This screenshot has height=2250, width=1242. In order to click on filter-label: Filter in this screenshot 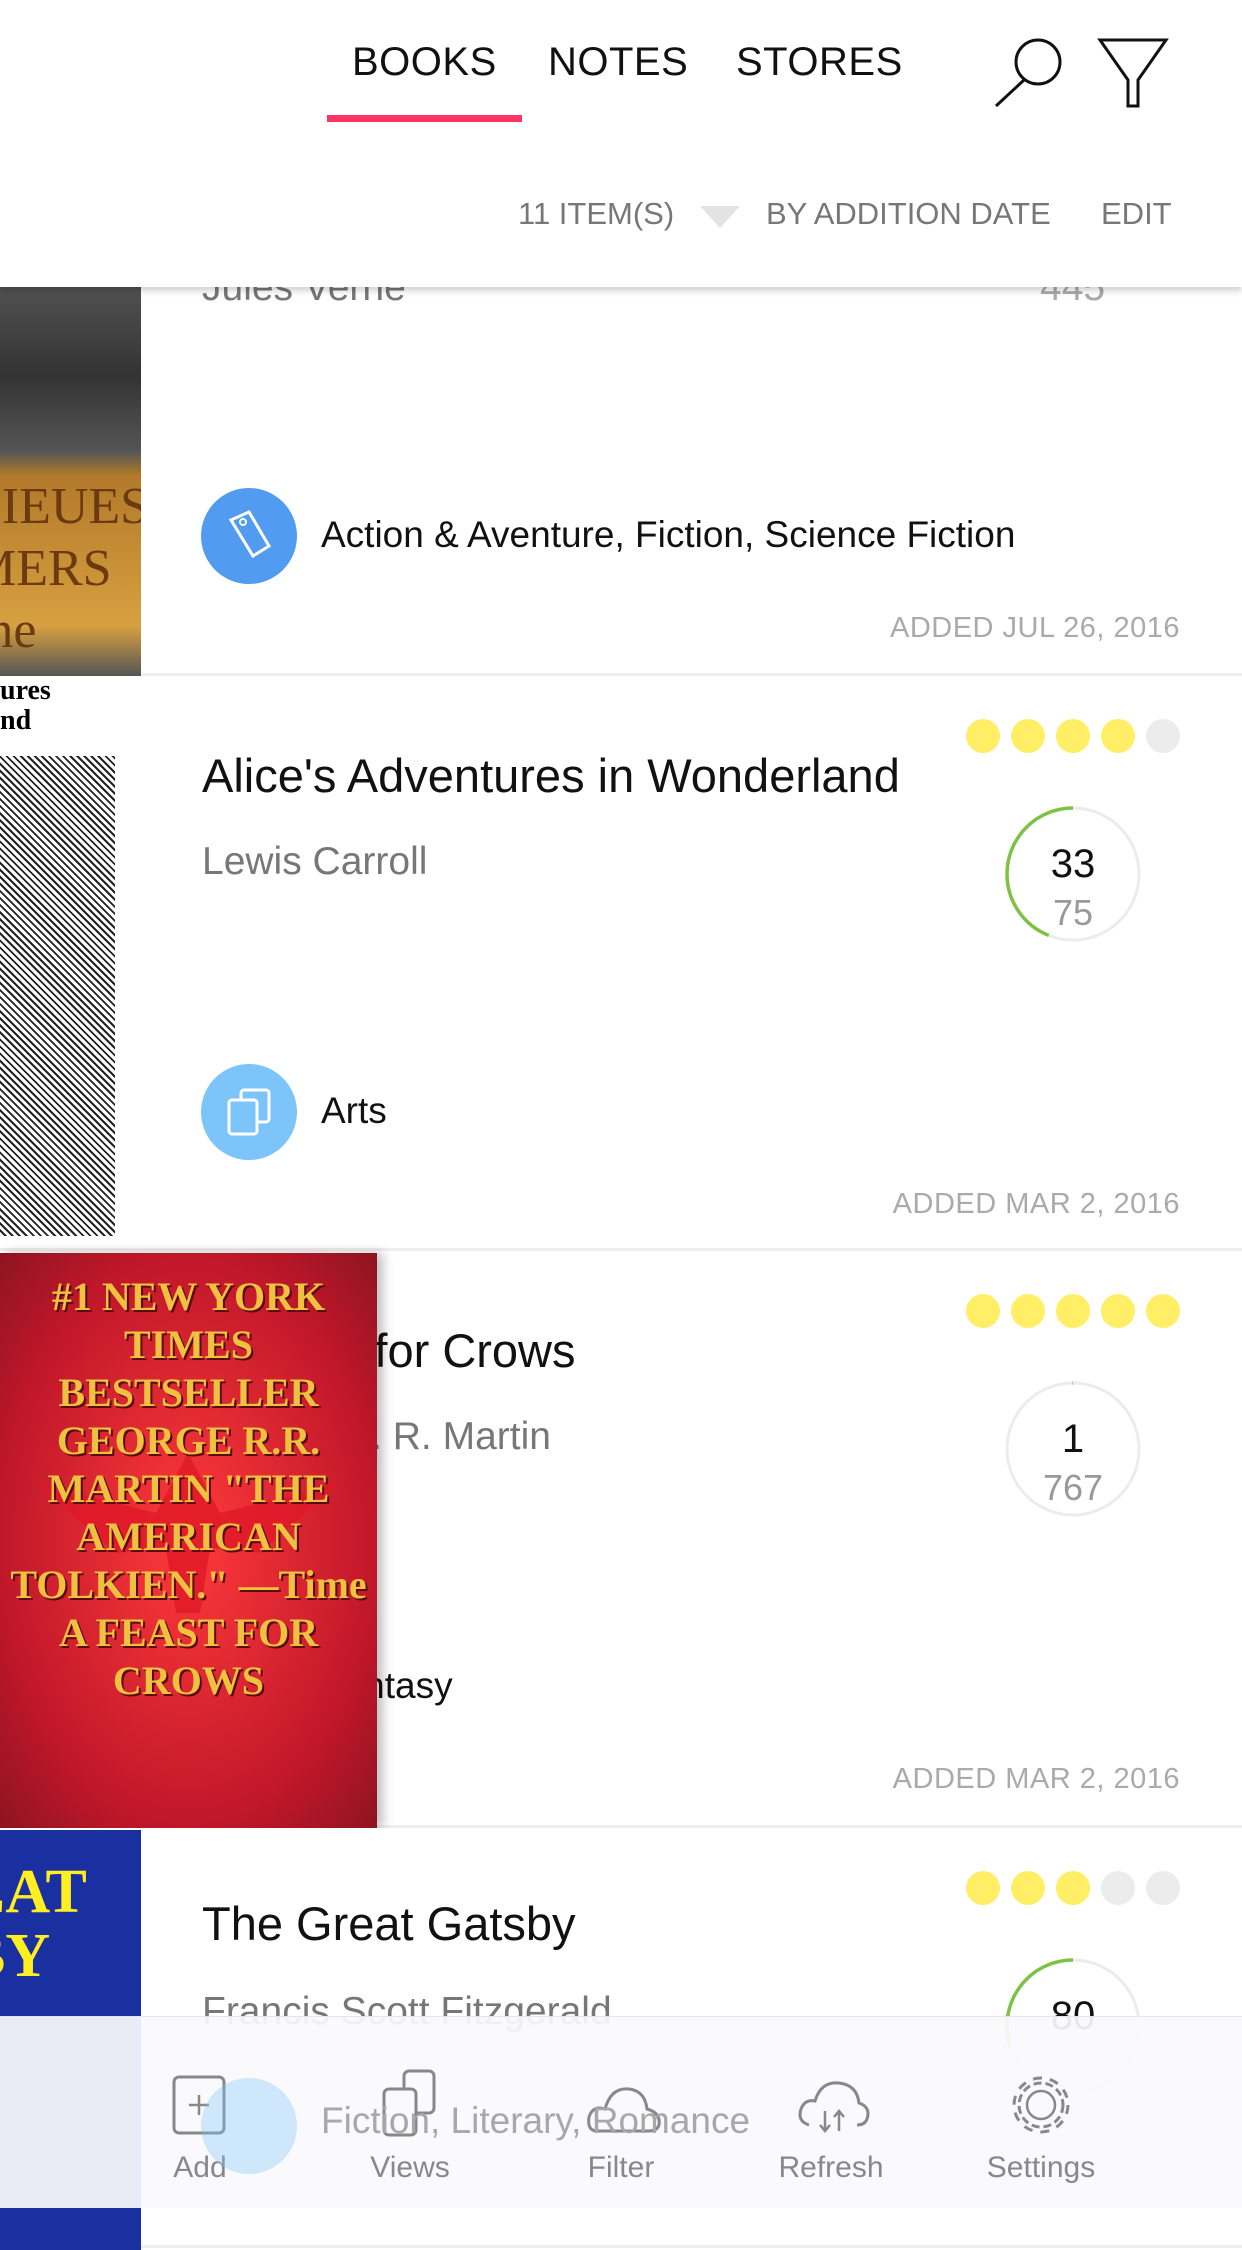, I will do `click(621, 2167)`.